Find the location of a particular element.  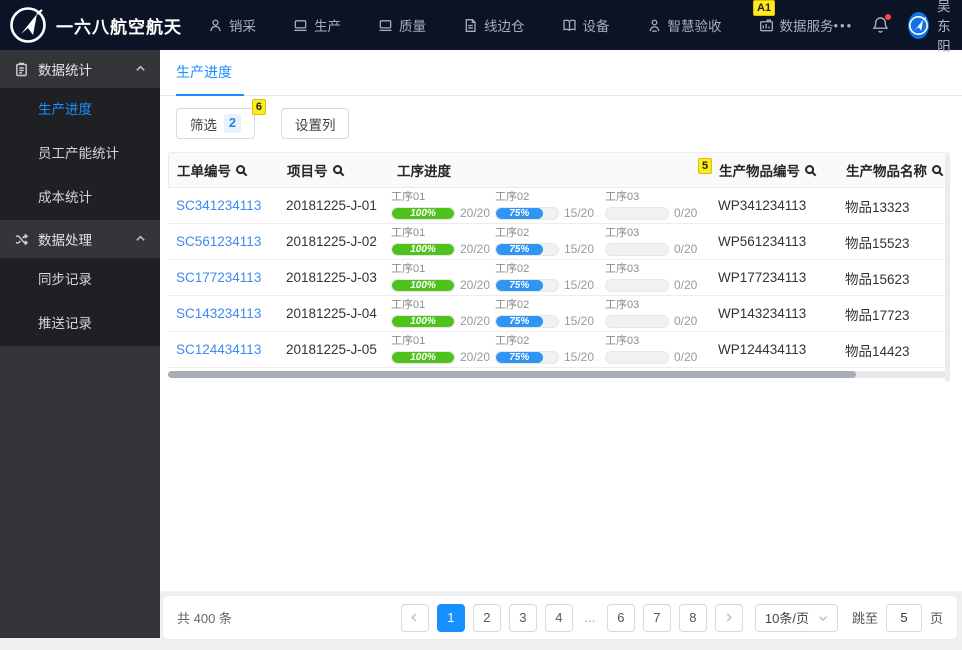

company-logo-icon is located at coordinates (28, 25).